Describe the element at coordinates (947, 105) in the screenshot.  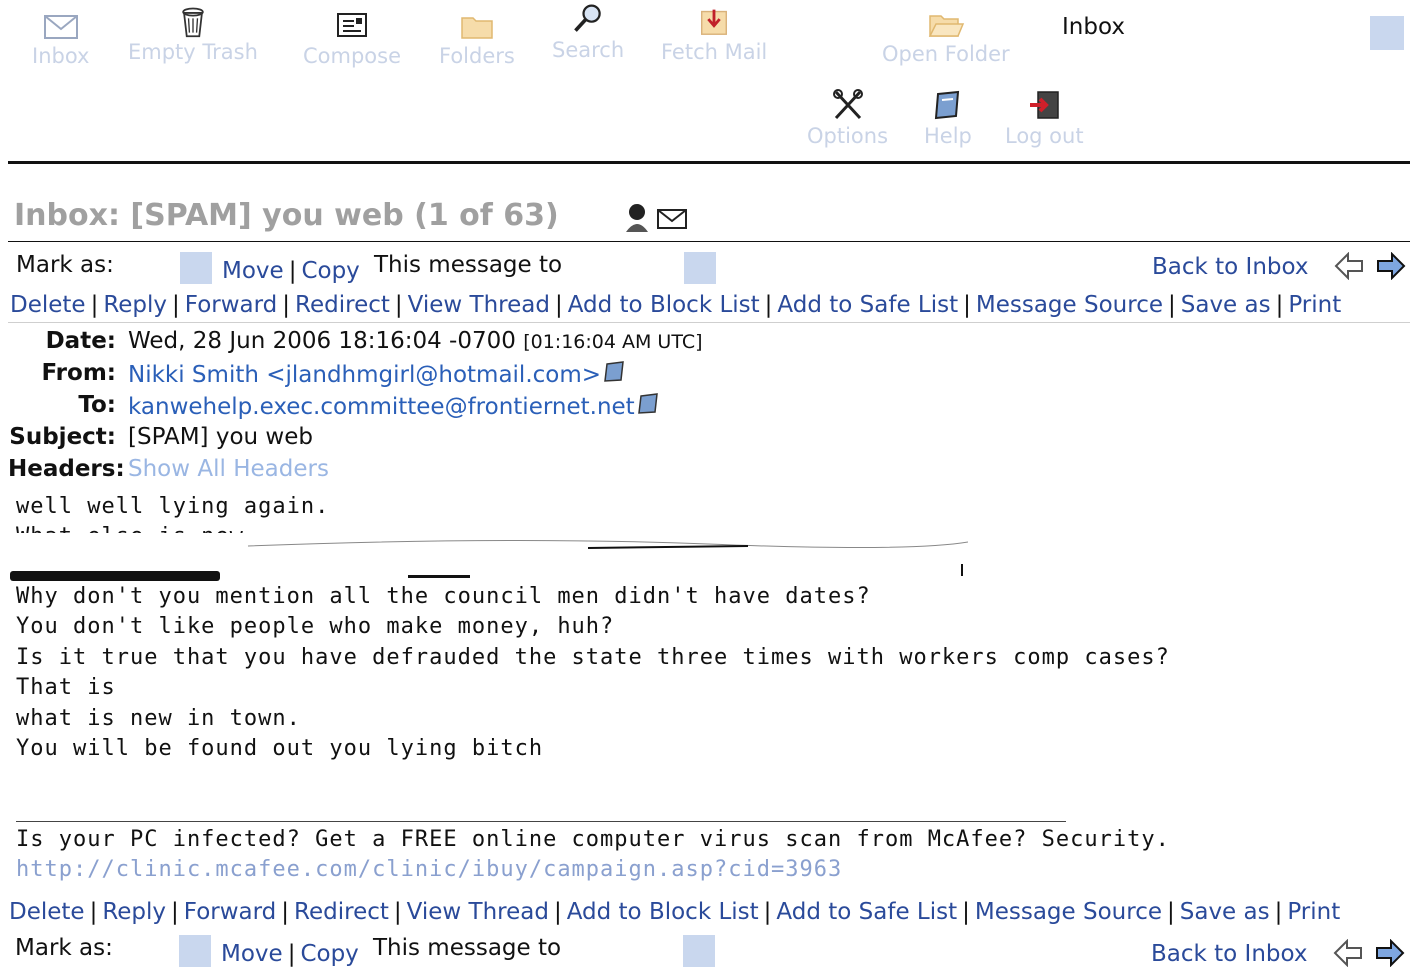
I see `help-book-icon` at that location.